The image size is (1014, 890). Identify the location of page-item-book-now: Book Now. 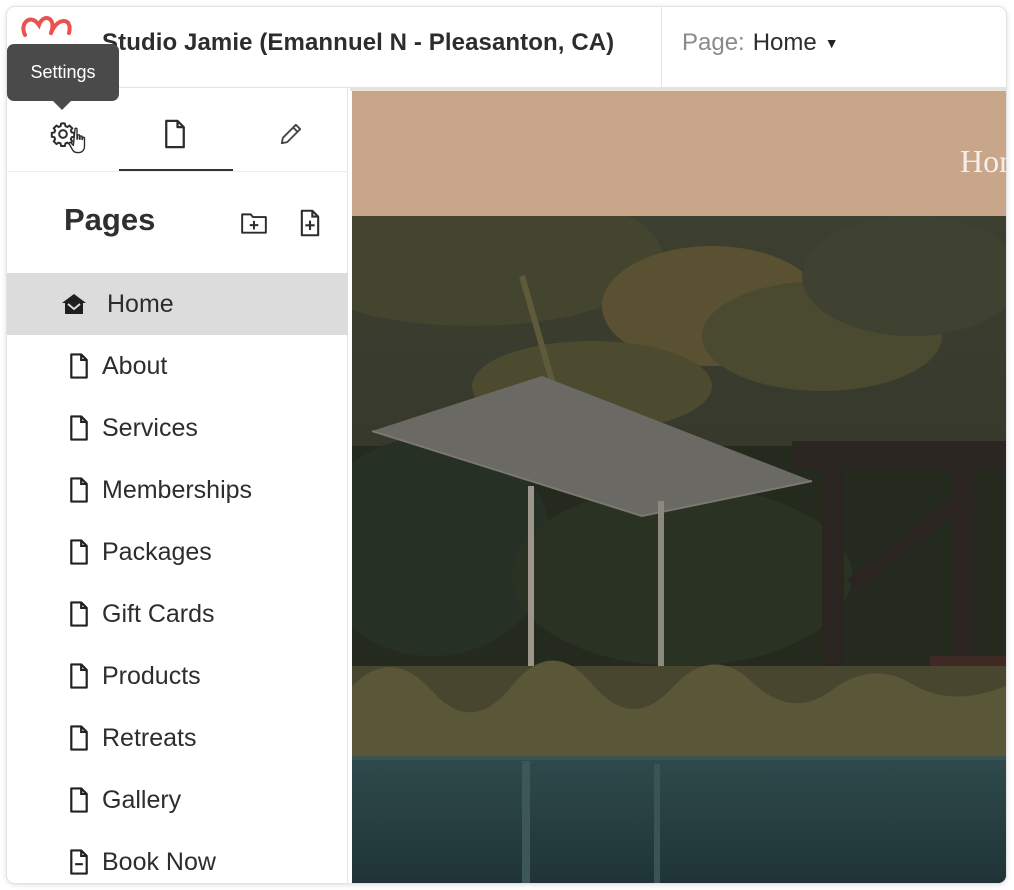
(177, 857).